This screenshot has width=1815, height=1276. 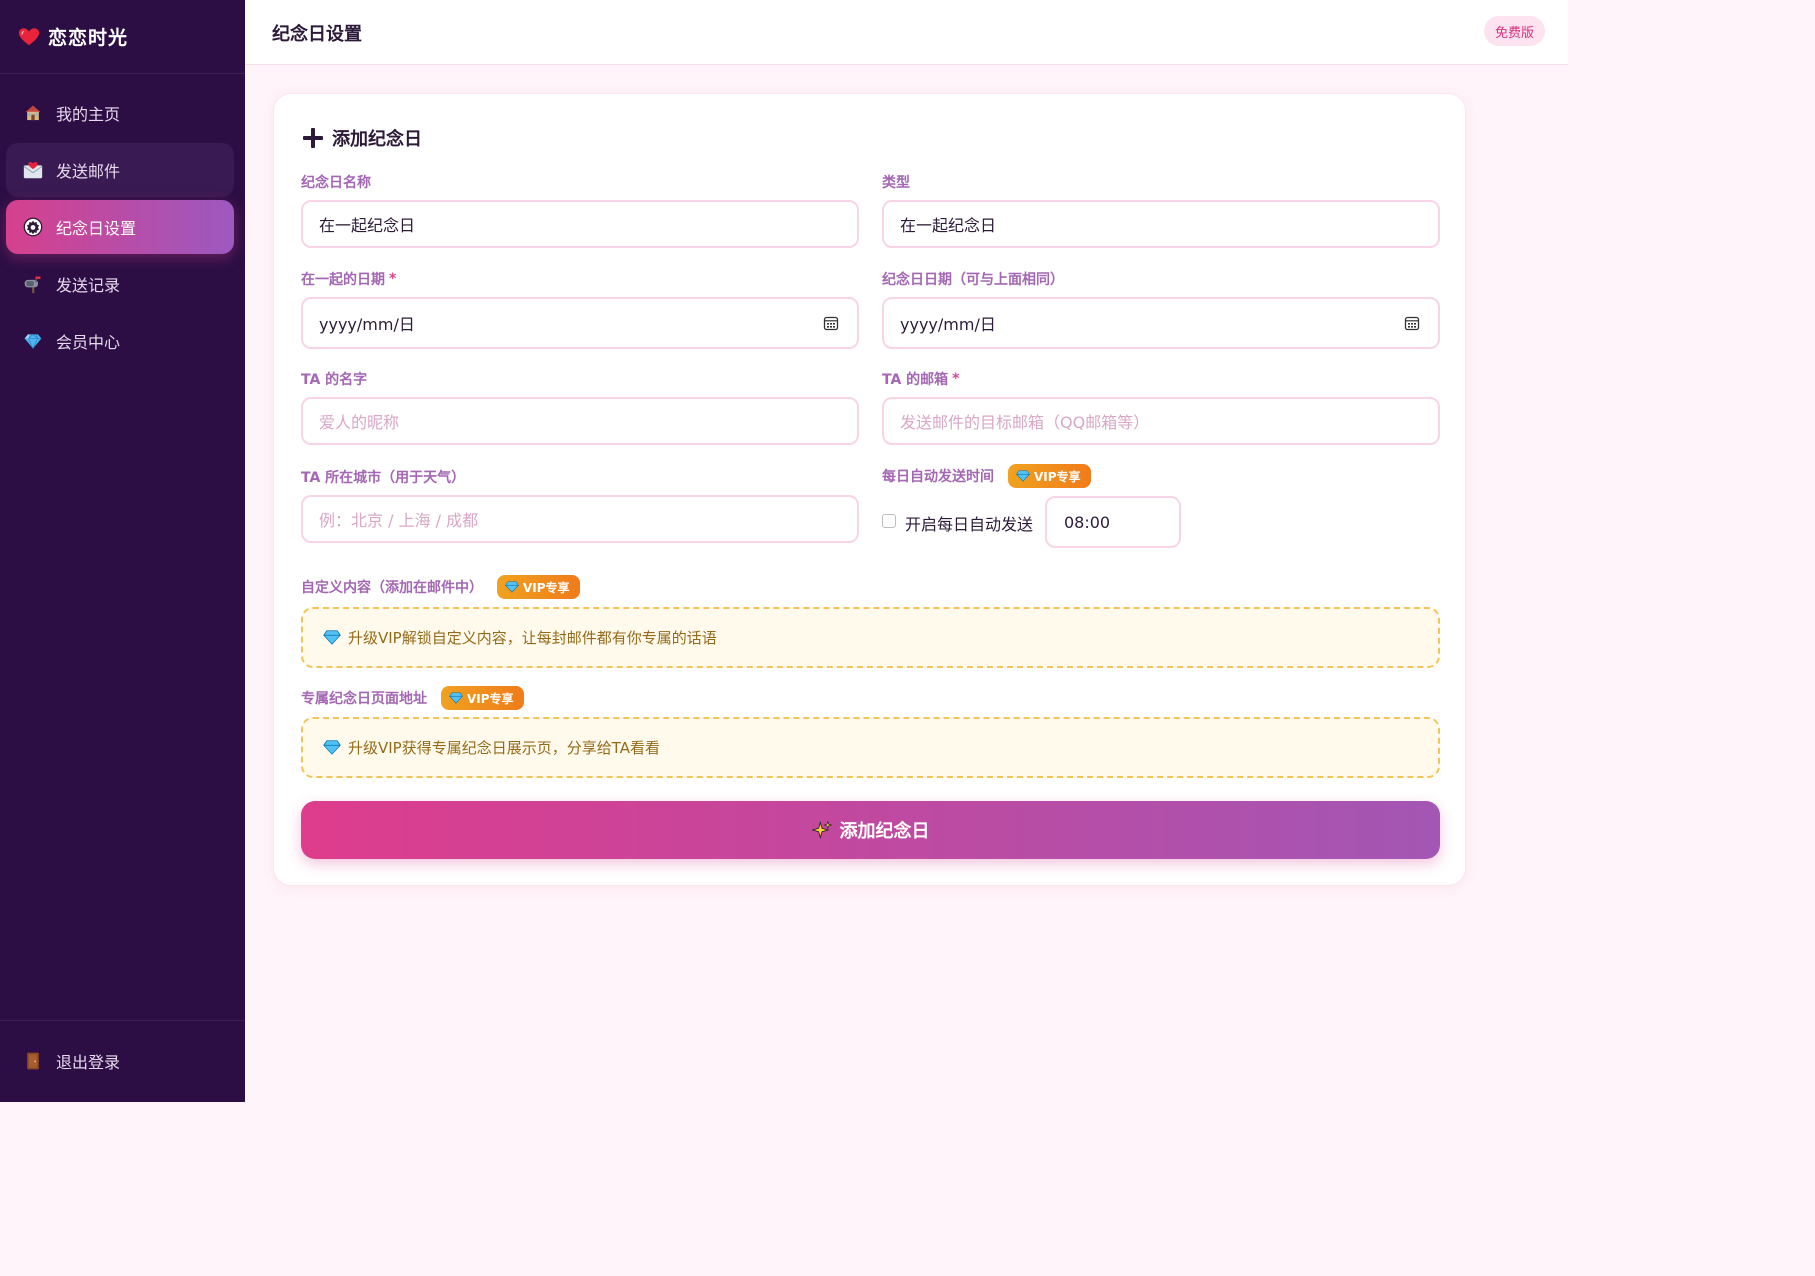 I want to click on auto-send-checkbox, so click(x=889, y=521).